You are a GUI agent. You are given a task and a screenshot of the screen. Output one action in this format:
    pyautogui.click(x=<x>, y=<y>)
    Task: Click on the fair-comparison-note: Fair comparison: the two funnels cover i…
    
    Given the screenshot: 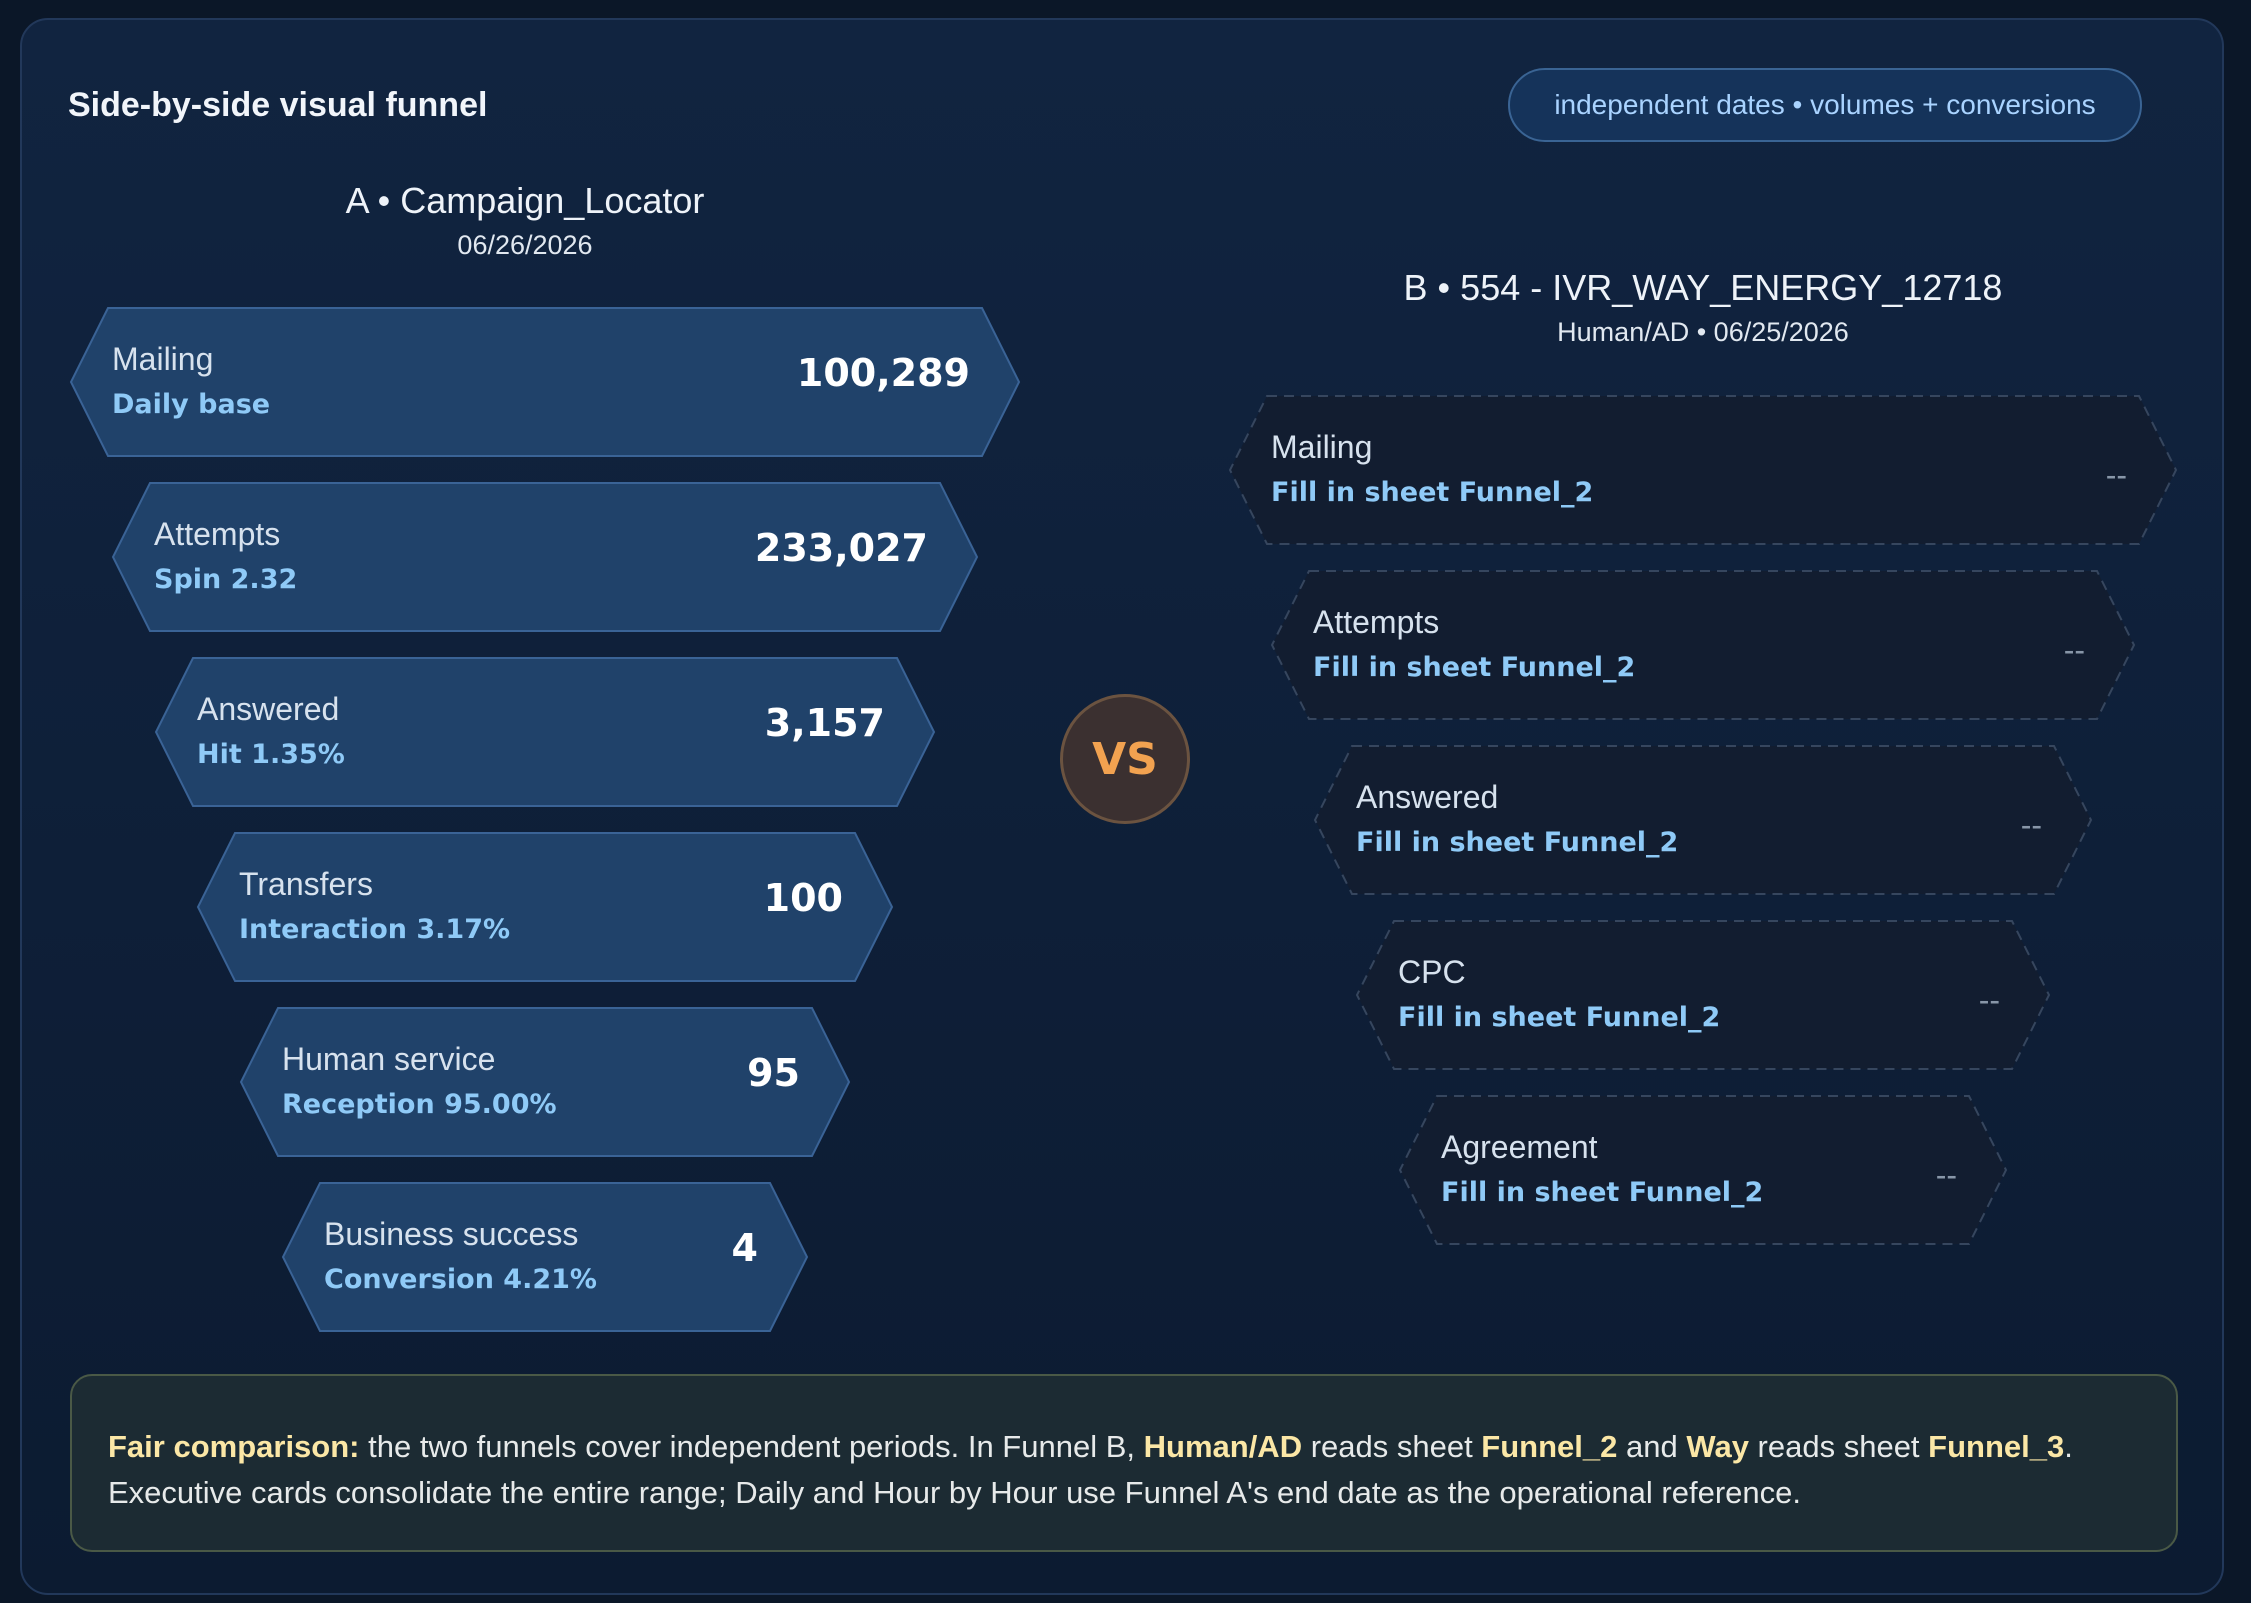 What is the action you would take?
    pyautogui.click(x=1124, y=1463)
    